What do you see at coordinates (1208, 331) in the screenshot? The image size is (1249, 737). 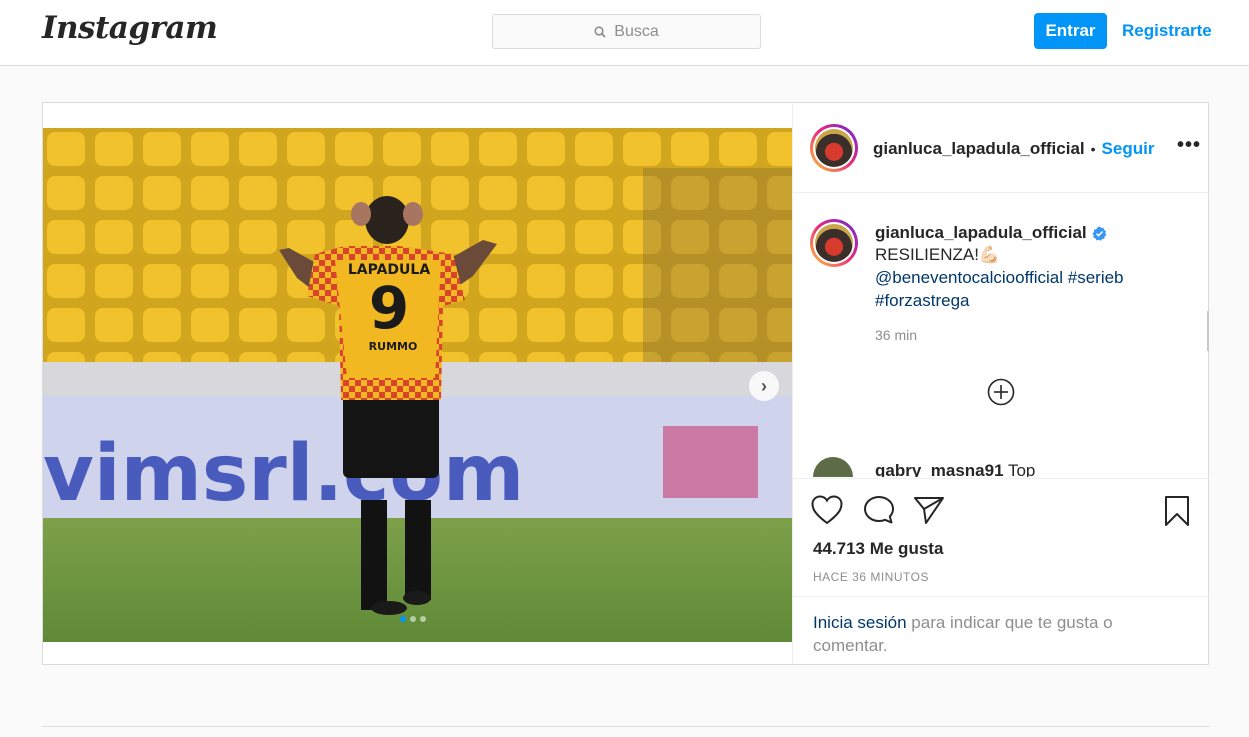 I see `comments-scrollbar` at bounding box center [1208, 331].